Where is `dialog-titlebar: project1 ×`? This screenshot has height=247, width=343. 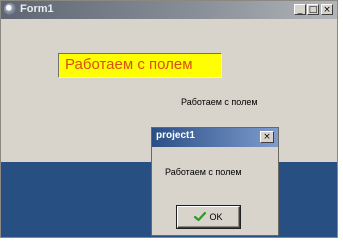 dialog-titlebar: project1 × is located at coordinates (215, 137).